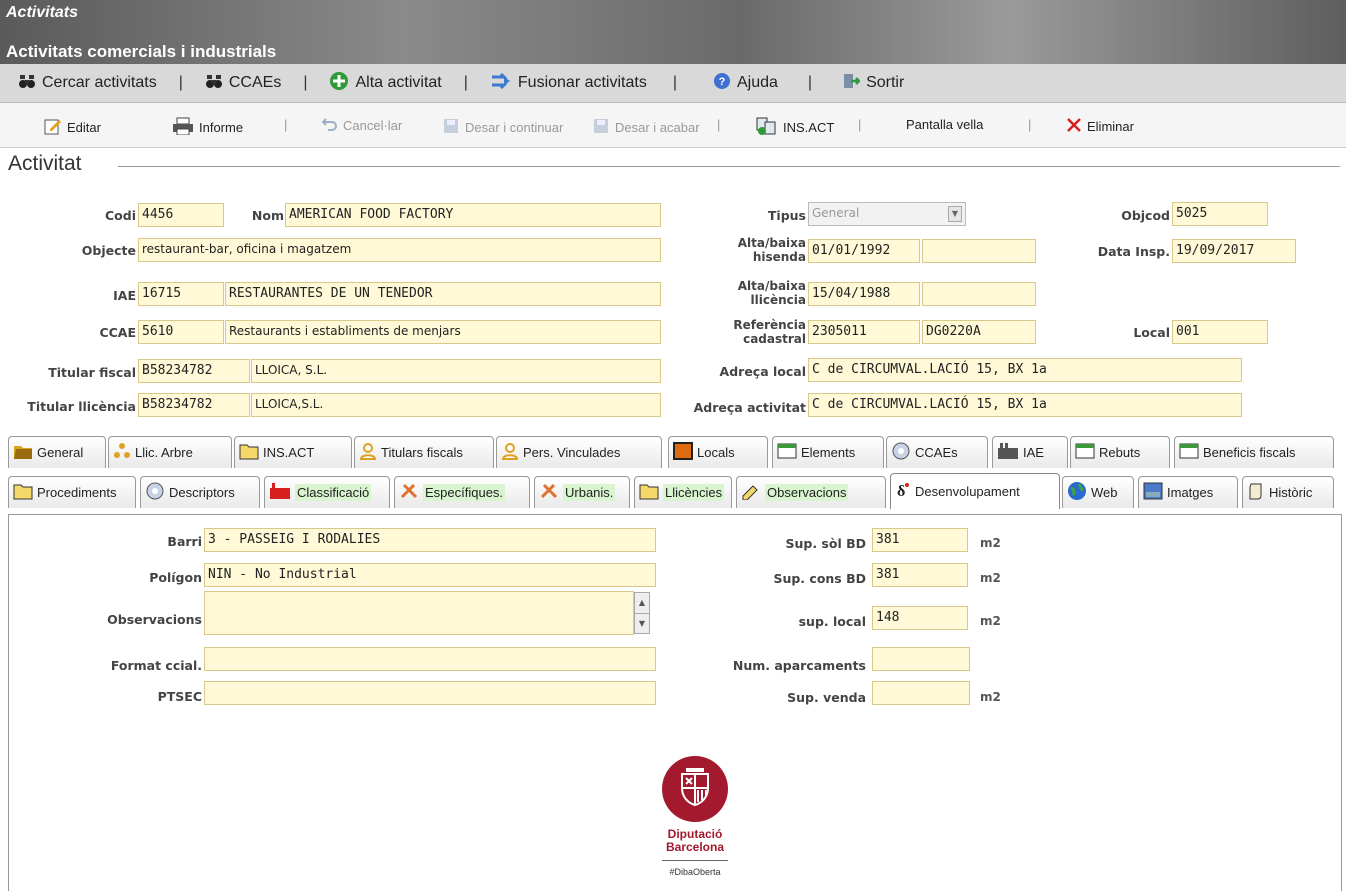  I want to click on format-ccial-field, so click(430, 659).